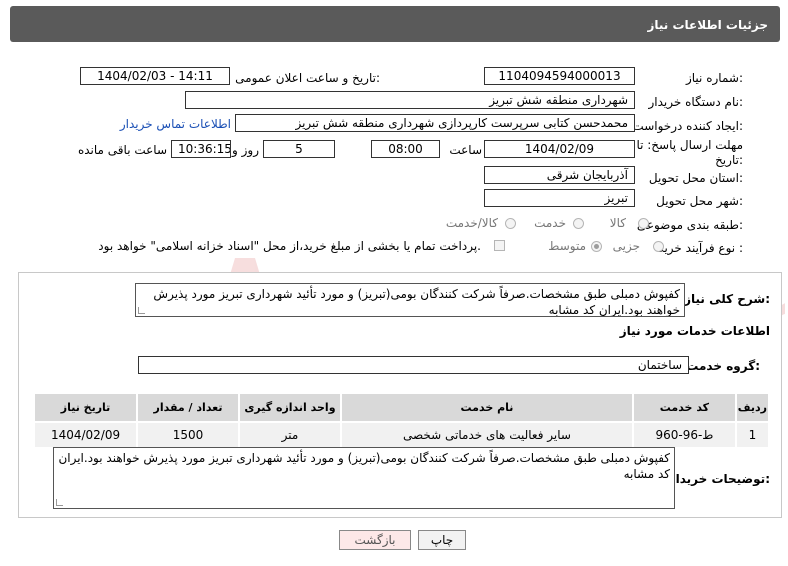  Describe the element at coordinates (85, 407) in the screenshot. I see `col-need-date: تاریخ نیاز` at that location.